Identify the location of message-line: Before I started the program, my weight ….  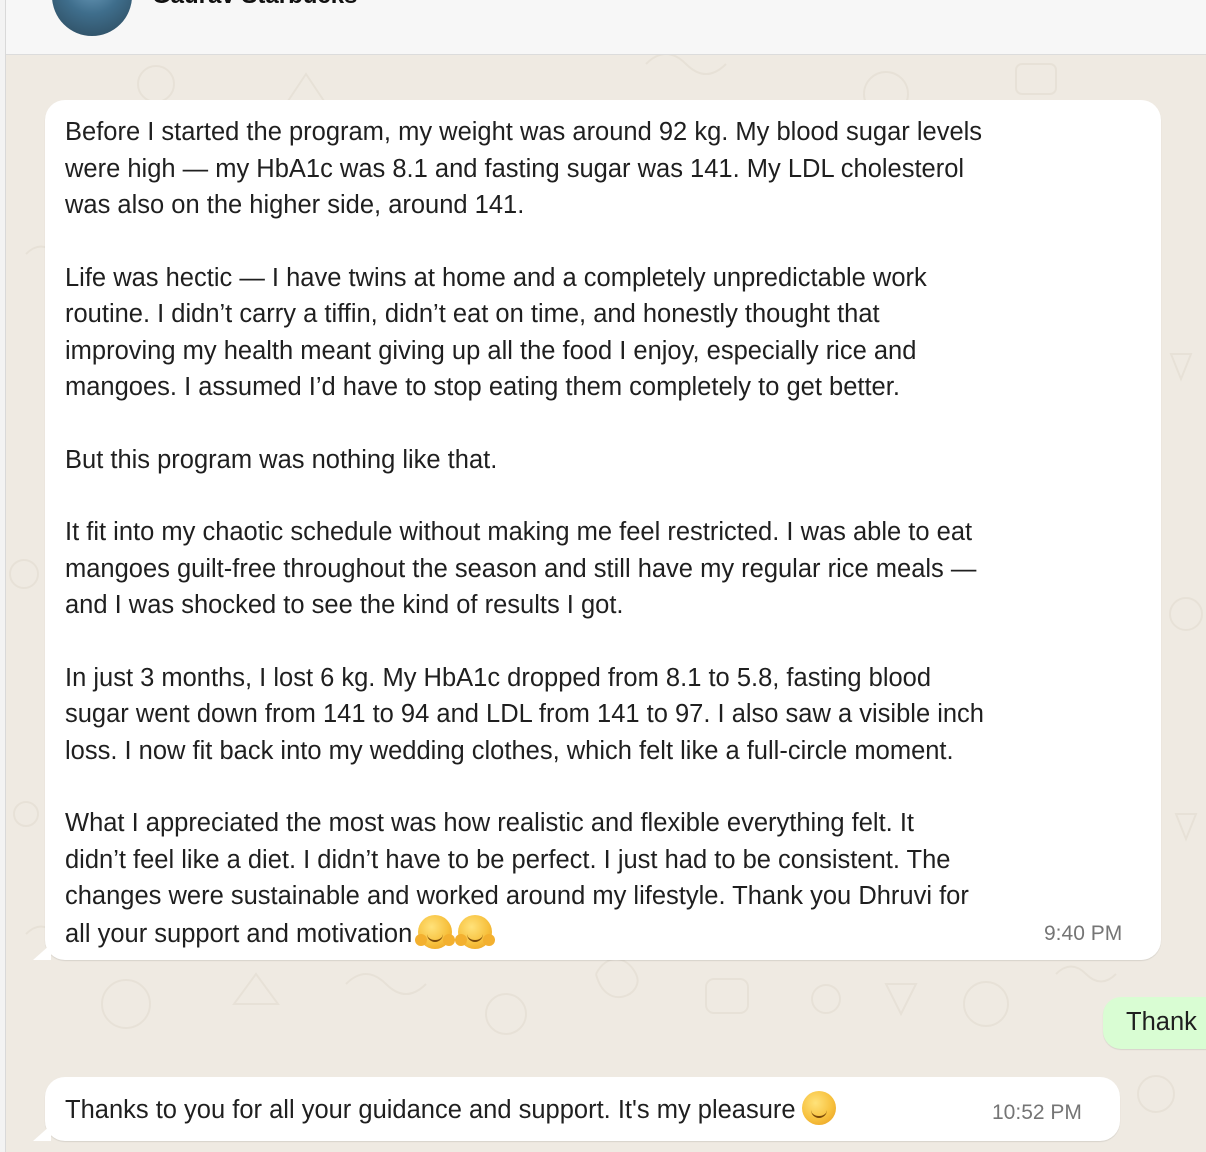
(524, 132).